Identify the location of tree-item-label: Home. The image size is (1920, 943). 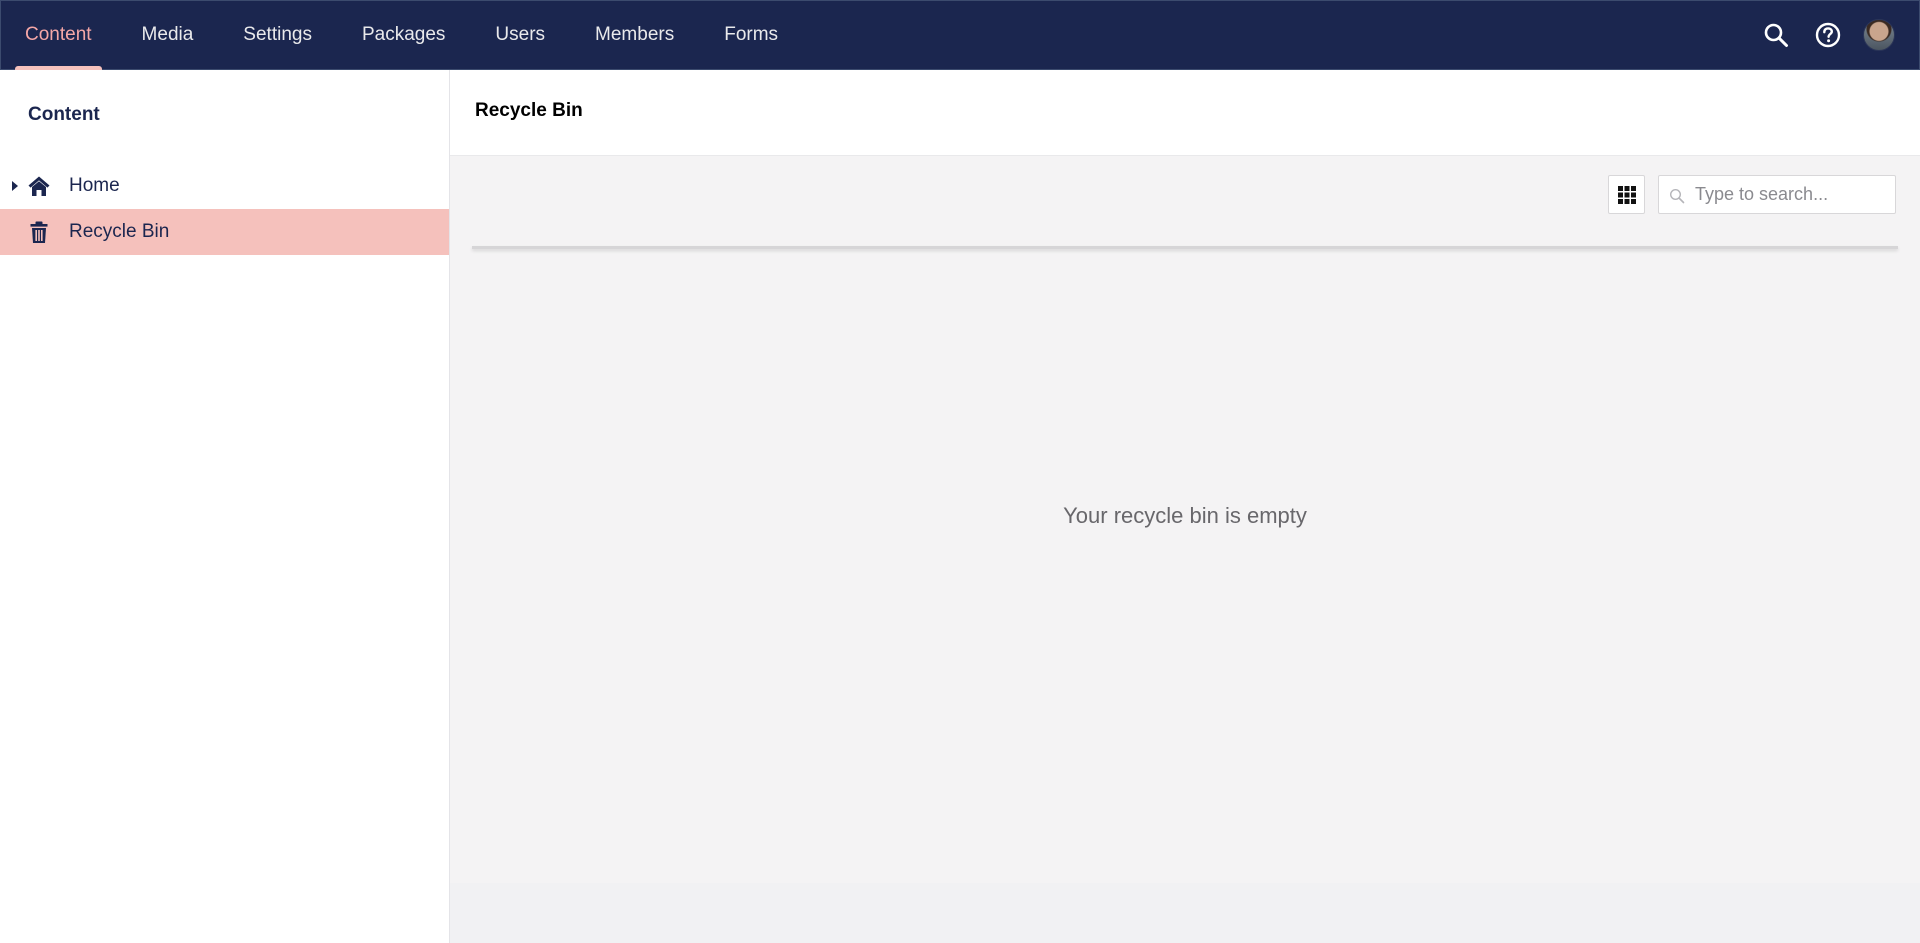
(94, 185).